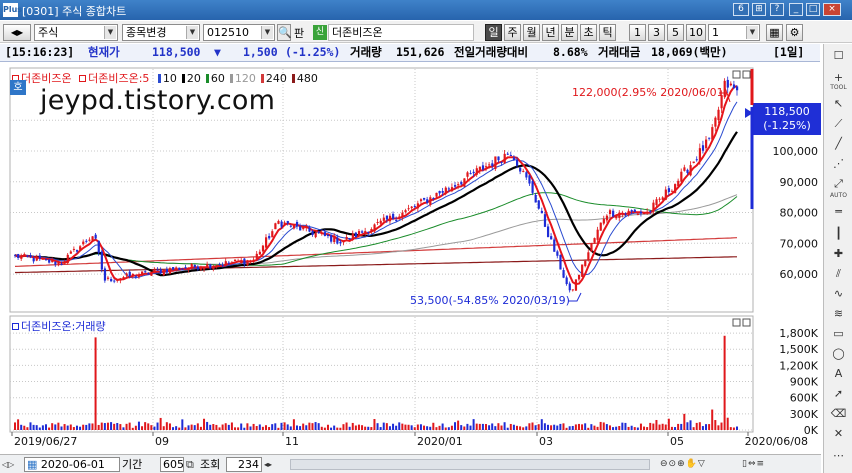 The image size is (852, 473). What do you see at coordinates (838, 212) in the screenshot?
I see `horizontal-line-icon: ═` at bounding box center [838, 212].